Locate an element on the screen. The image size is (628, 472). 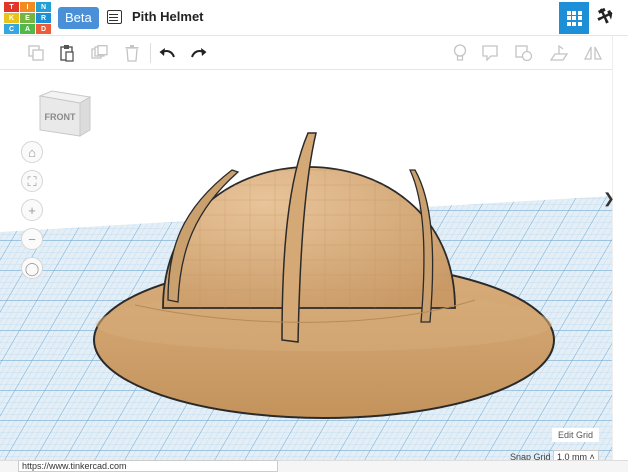
grid-view-icon is located at coordinates (574, 18).